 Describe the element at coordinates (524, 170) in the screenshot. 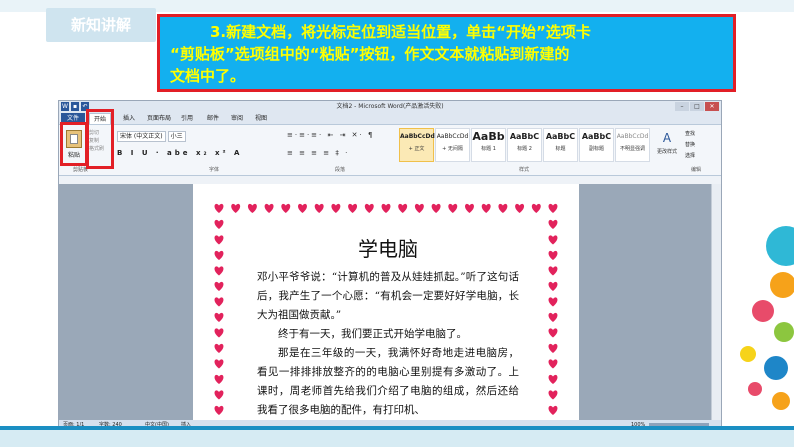

I see `styles-group-label: 样式` at that location.